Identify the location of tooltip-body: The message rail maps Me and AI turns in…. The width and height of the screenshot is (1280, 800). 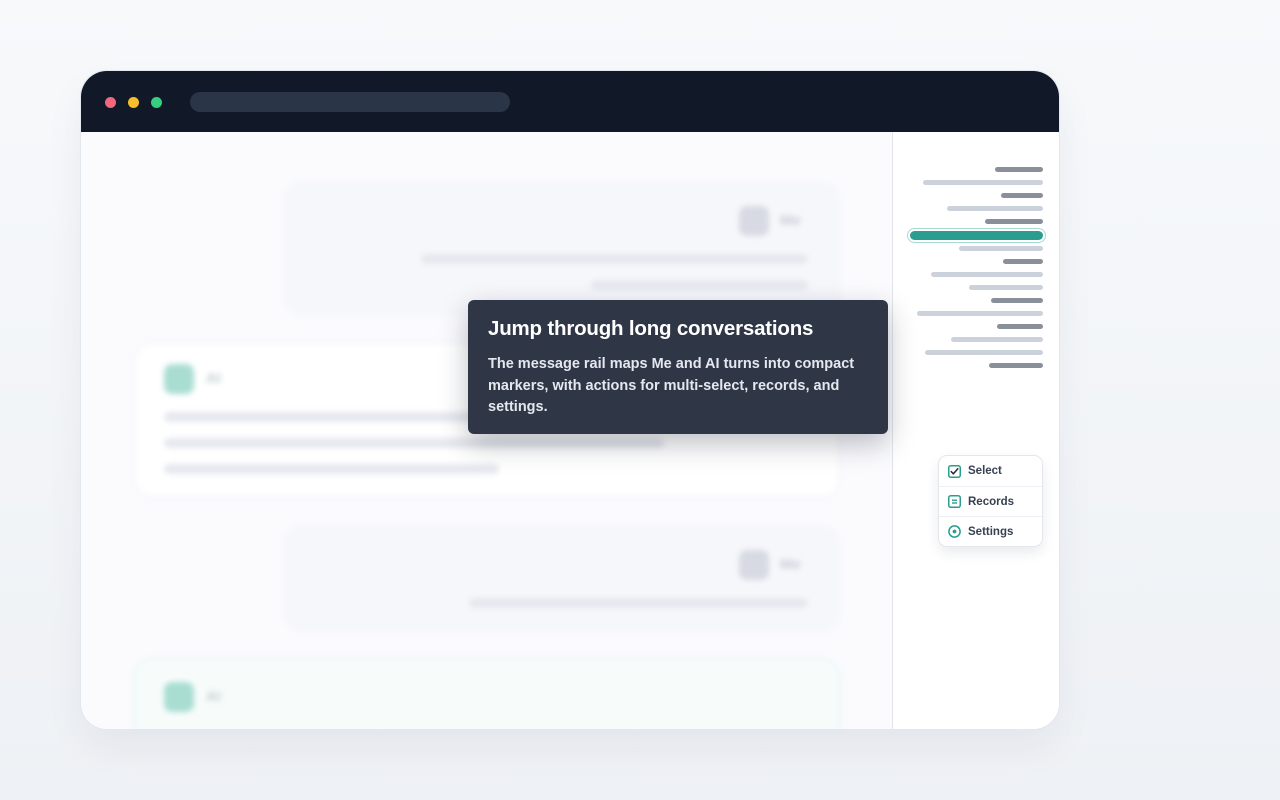
(671, 385).